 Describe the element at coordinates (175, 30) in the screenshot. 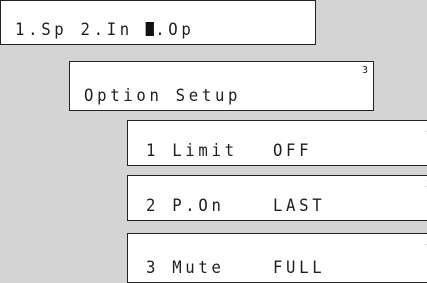

I see `menu-item-option-label: .Op` at that location.